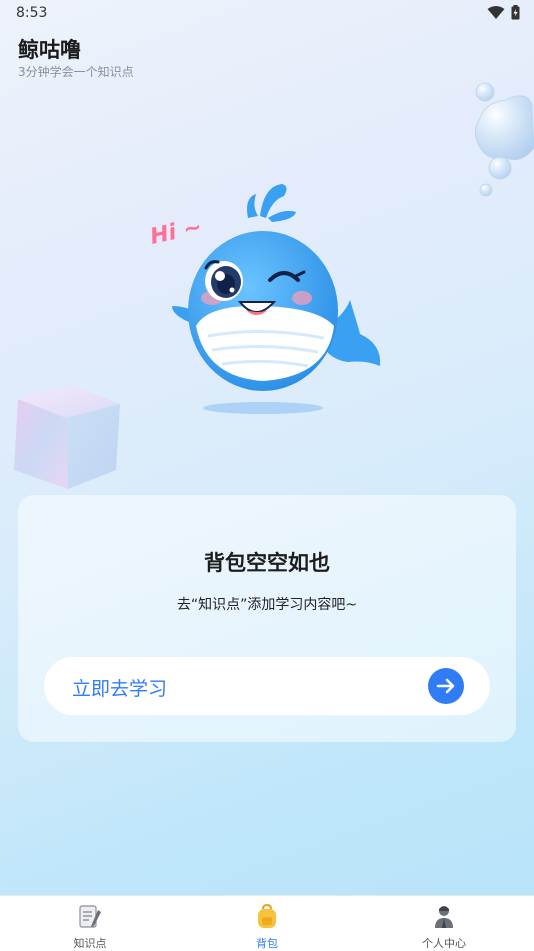  I want to click on arrow-right-icon, so click(446, 686).